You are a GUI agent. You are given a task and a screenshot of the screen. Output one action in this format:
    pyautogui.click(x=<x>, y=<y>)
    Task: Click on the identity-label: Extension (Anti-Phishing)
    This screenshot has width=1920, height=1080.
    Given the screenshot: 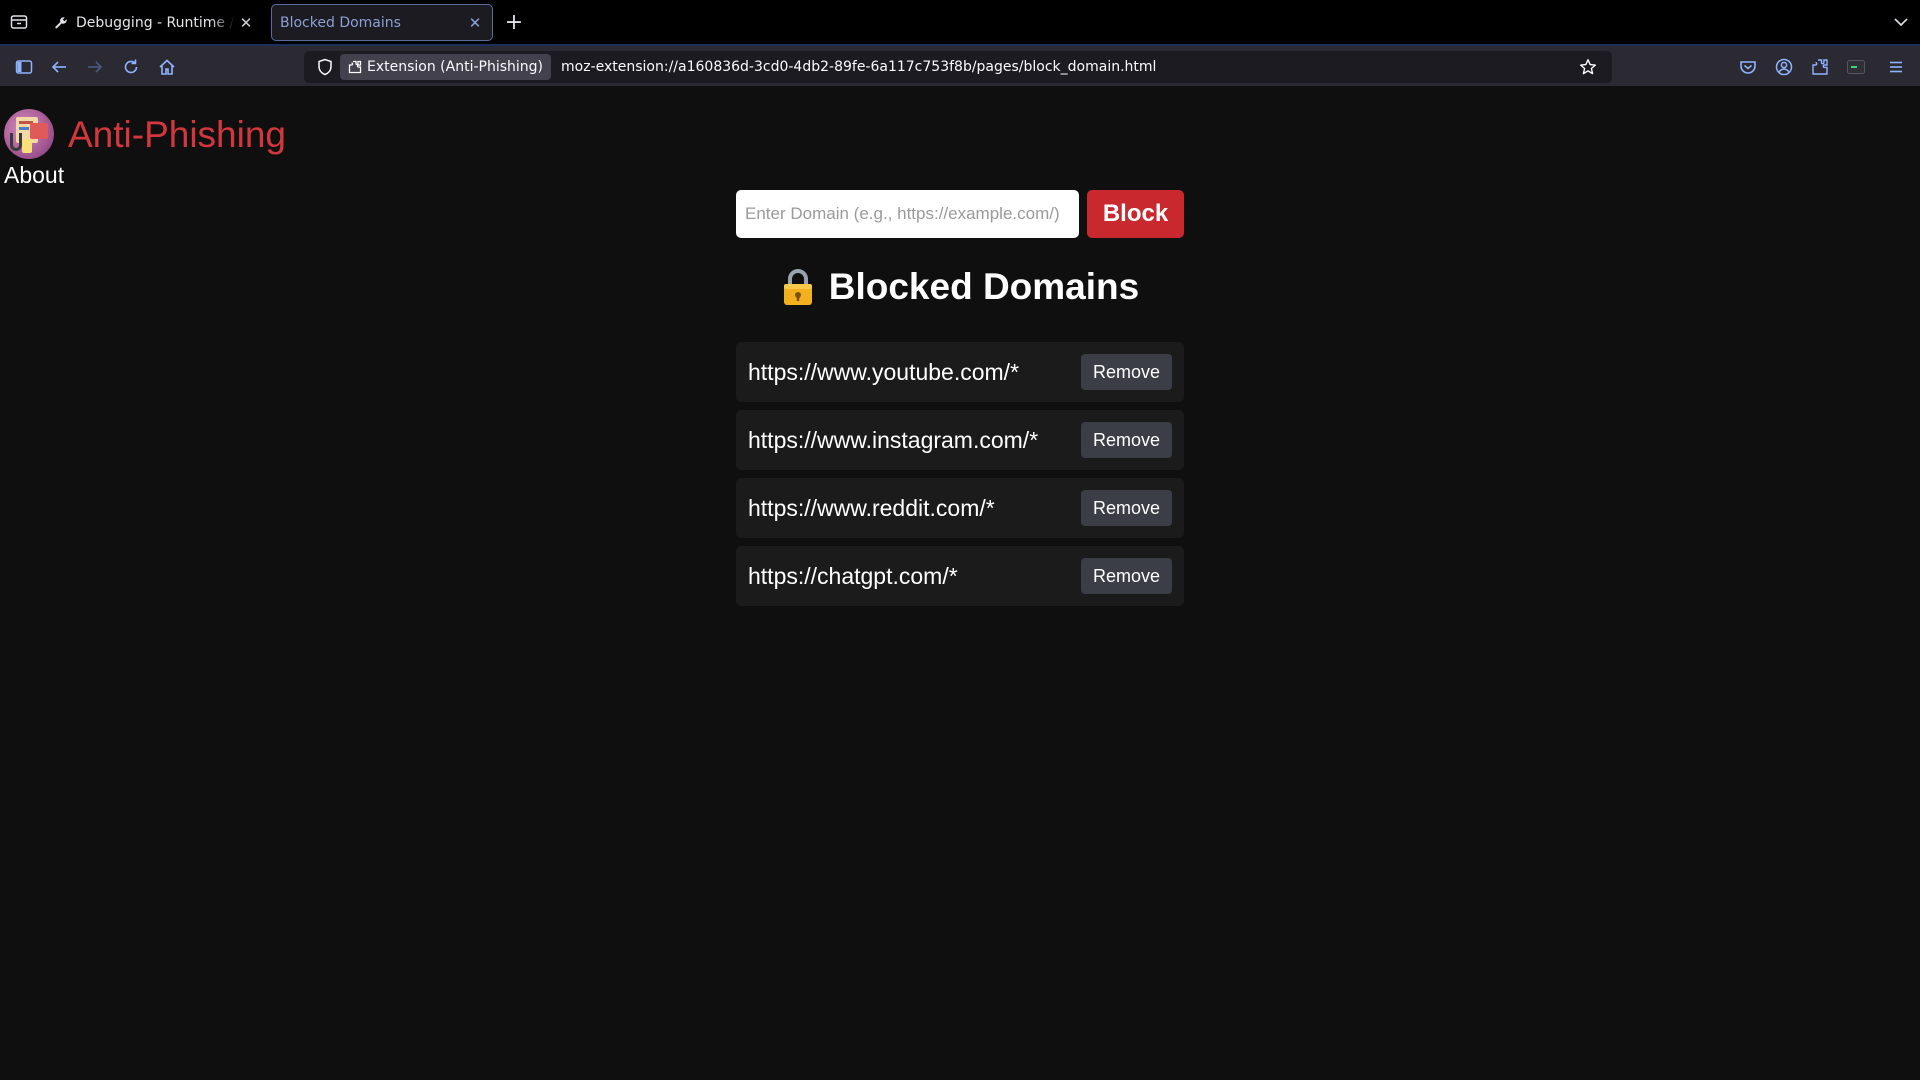 What is the action you would take?
    pyautogui.click(x=455, y=67)
    